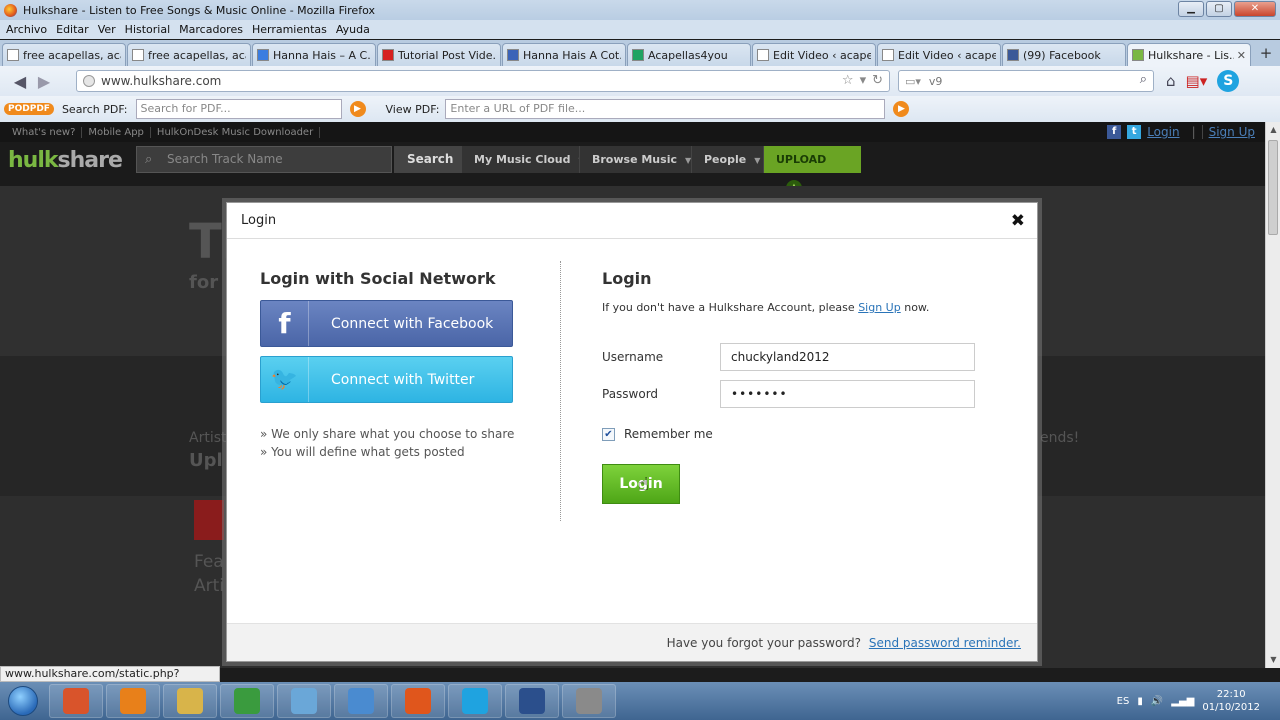  What do you see at coordinates (211, 29) in the screenshot?
I see `menu-marcadores: Marcadores` at bounding box center [211, 29].